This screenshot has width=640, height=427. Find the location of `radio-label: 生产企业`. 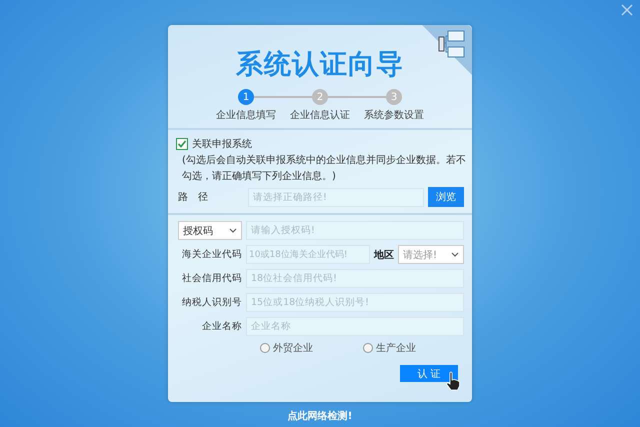

radio-label: 生产企业 is located at coordinates (396, 348).